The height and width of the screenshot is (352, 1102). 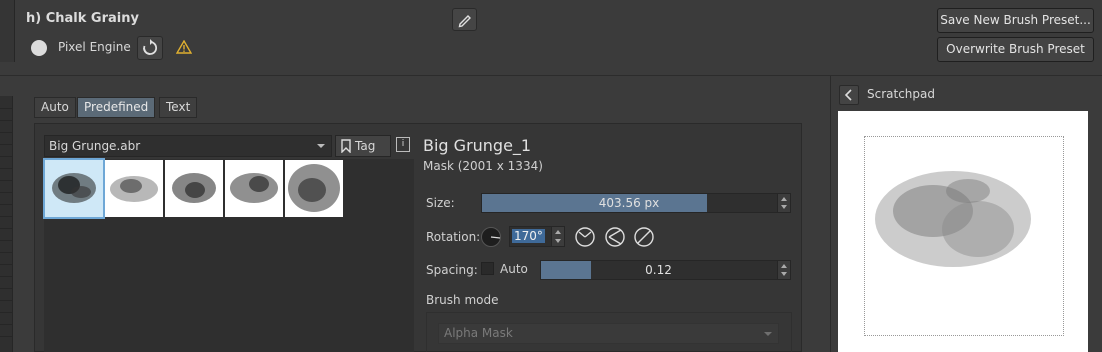 What do you see at coordinates (483, 166) in the screenshot?
I see `mask-info: Mask (2001 x 1334)` at bounding box center [483, 166].